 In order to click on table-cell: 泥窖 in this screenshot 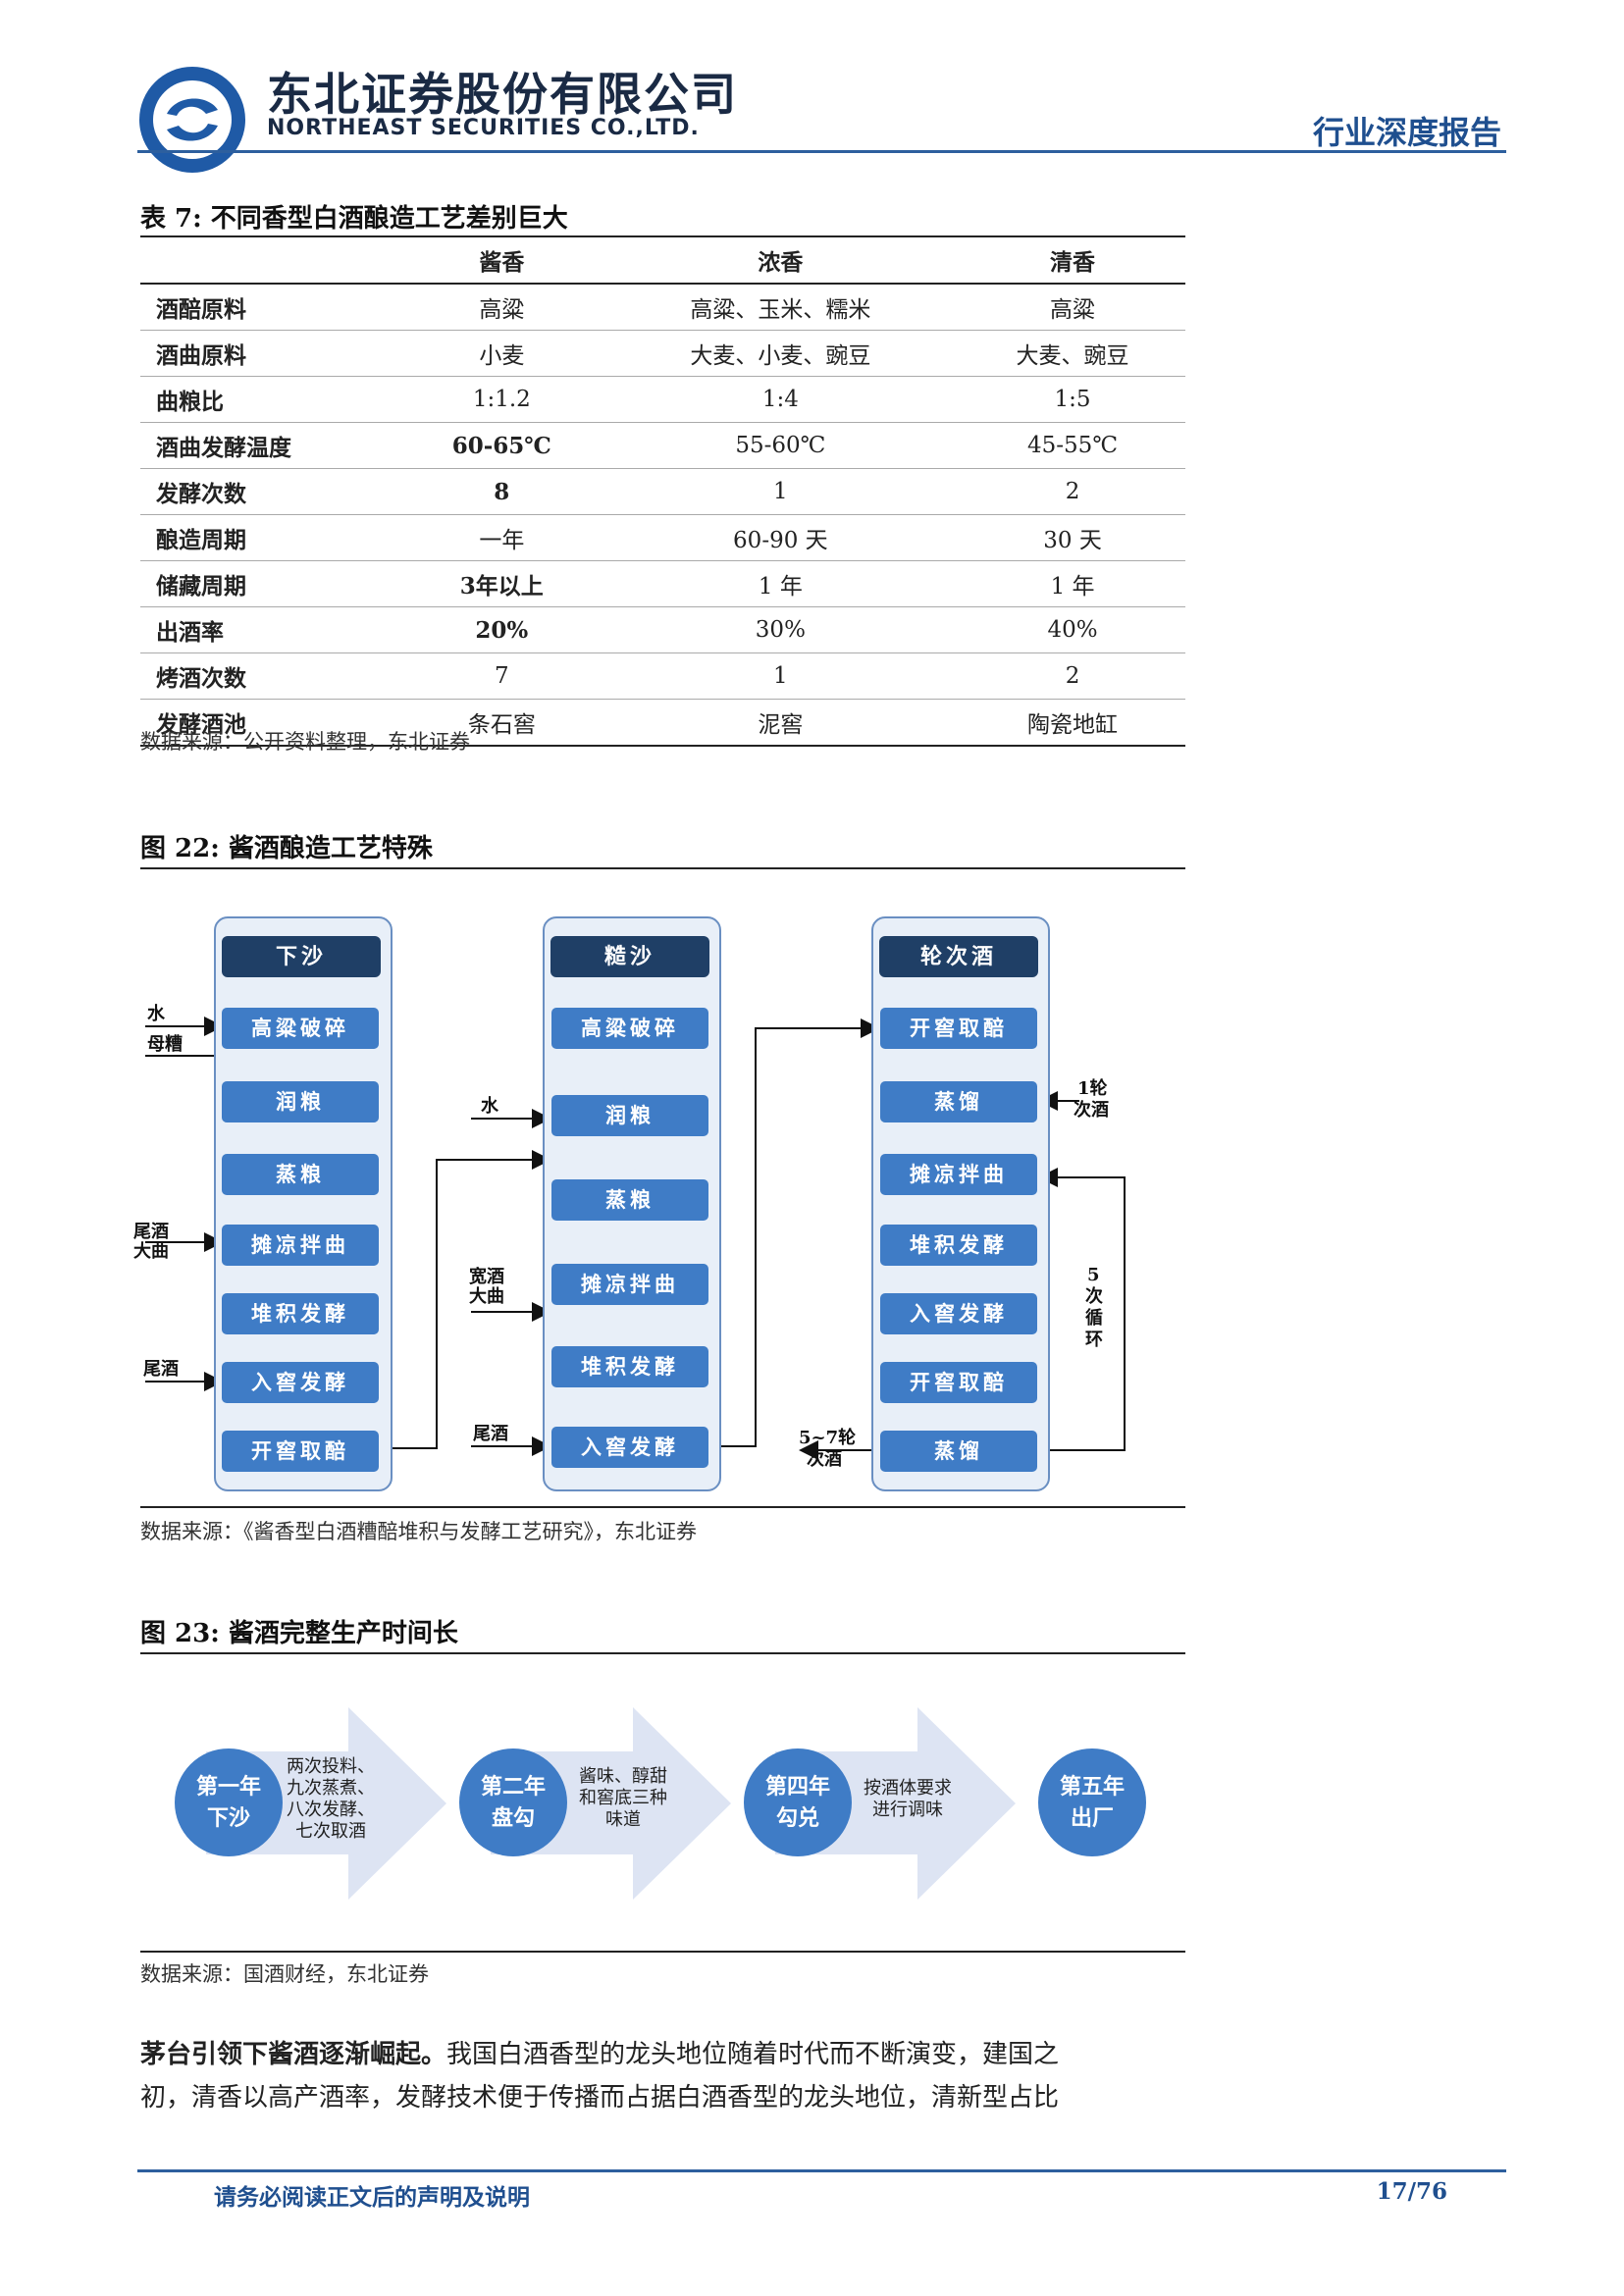, I will do `click(781, 723)`.